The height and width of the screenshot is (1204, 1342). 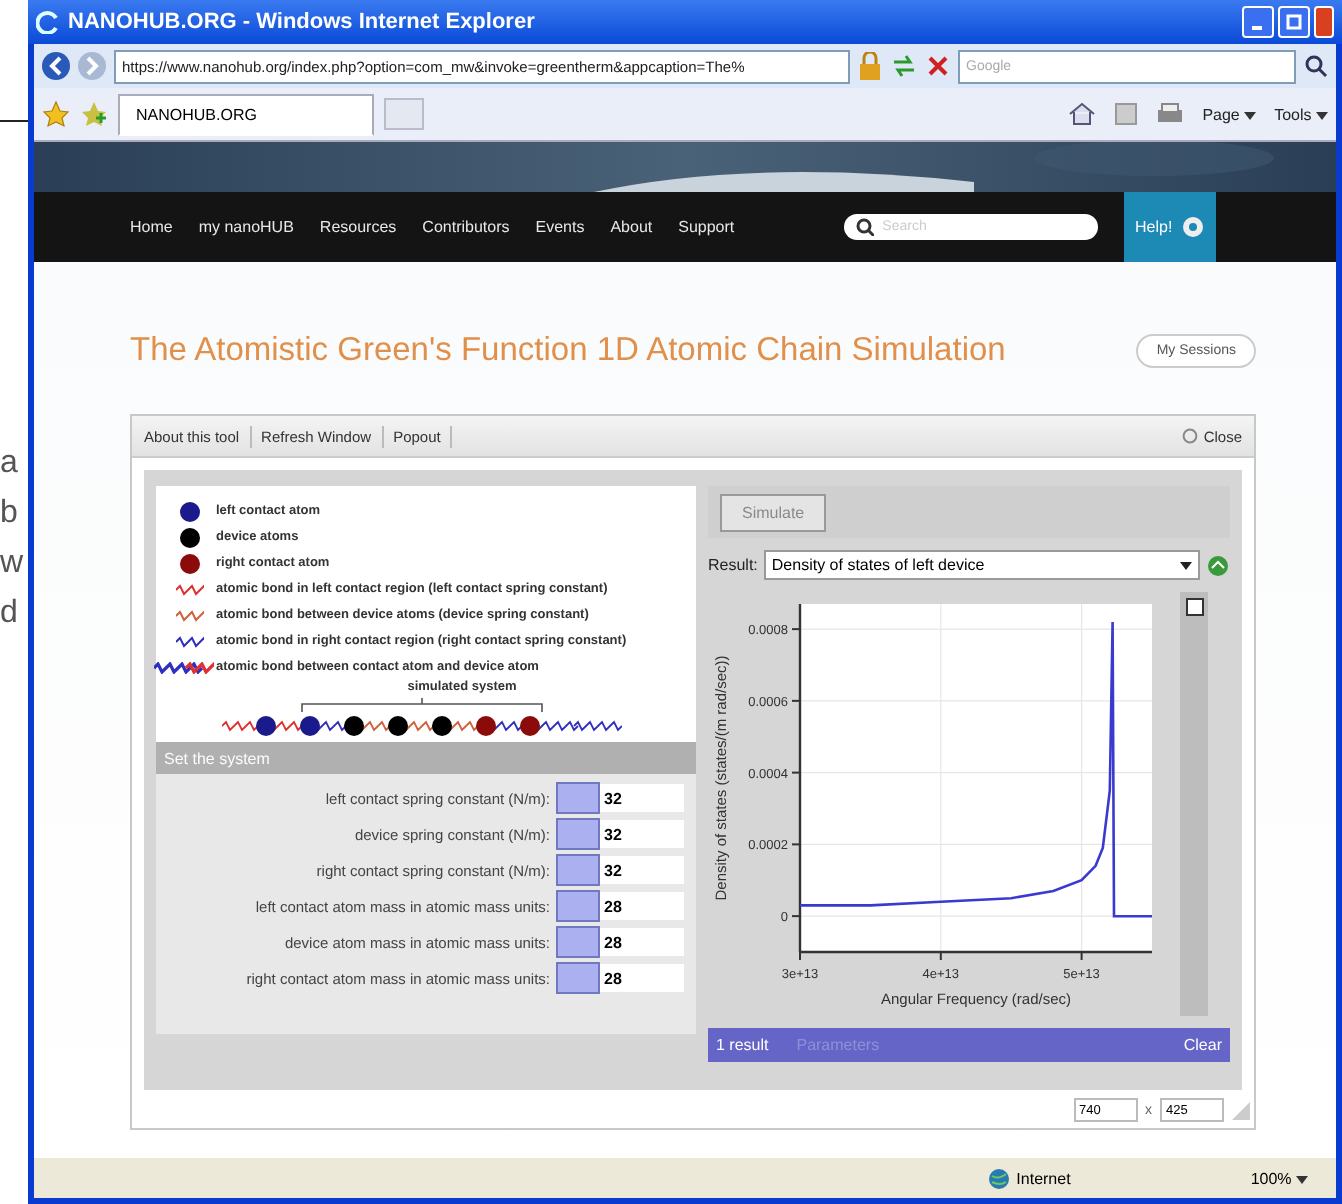 I want to click on nav-link: About, so click(x=631, y=227).